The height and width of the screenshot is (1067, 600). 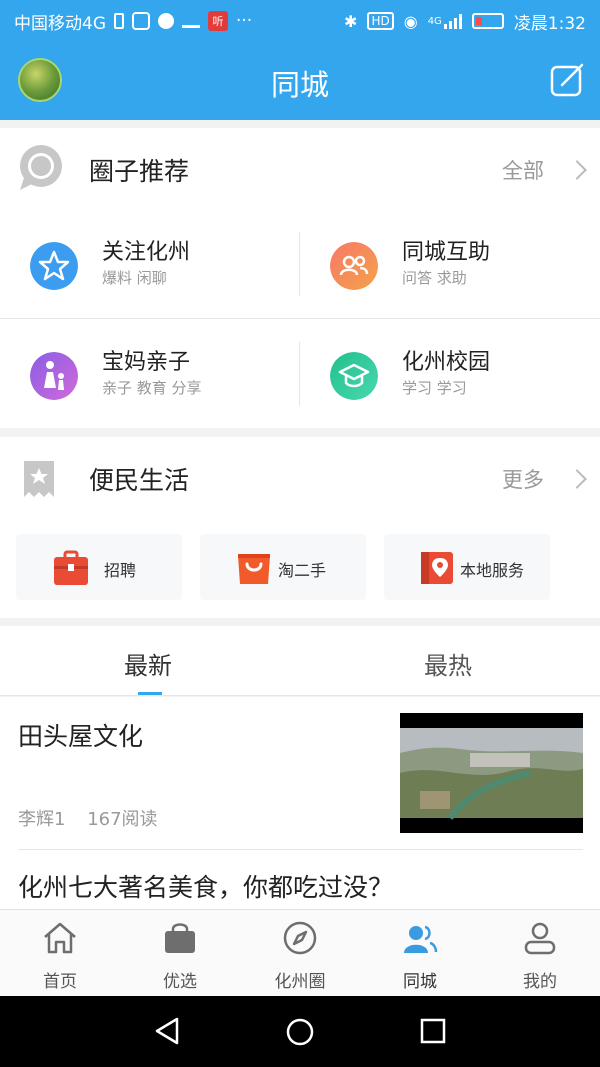 What do you see at coordinates (448, 663) in the screenshot?
I see `tab-hot: 最热` at bounding box center [448, 663].